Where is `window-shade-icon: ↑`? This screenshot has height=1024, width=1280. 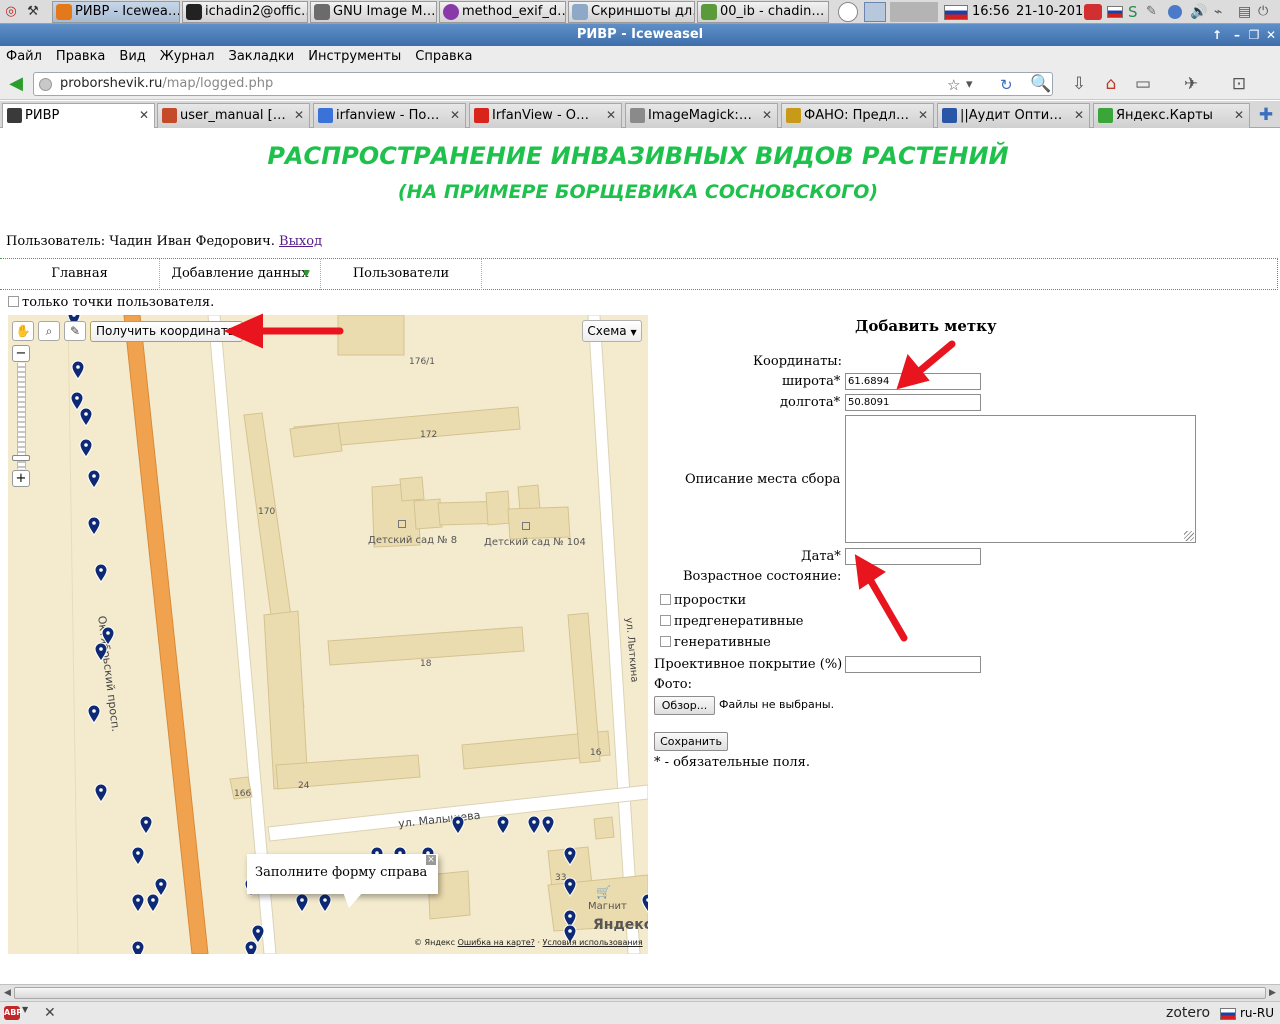
window-shade-icon: ↑ is located at coordinates (1217, 35).